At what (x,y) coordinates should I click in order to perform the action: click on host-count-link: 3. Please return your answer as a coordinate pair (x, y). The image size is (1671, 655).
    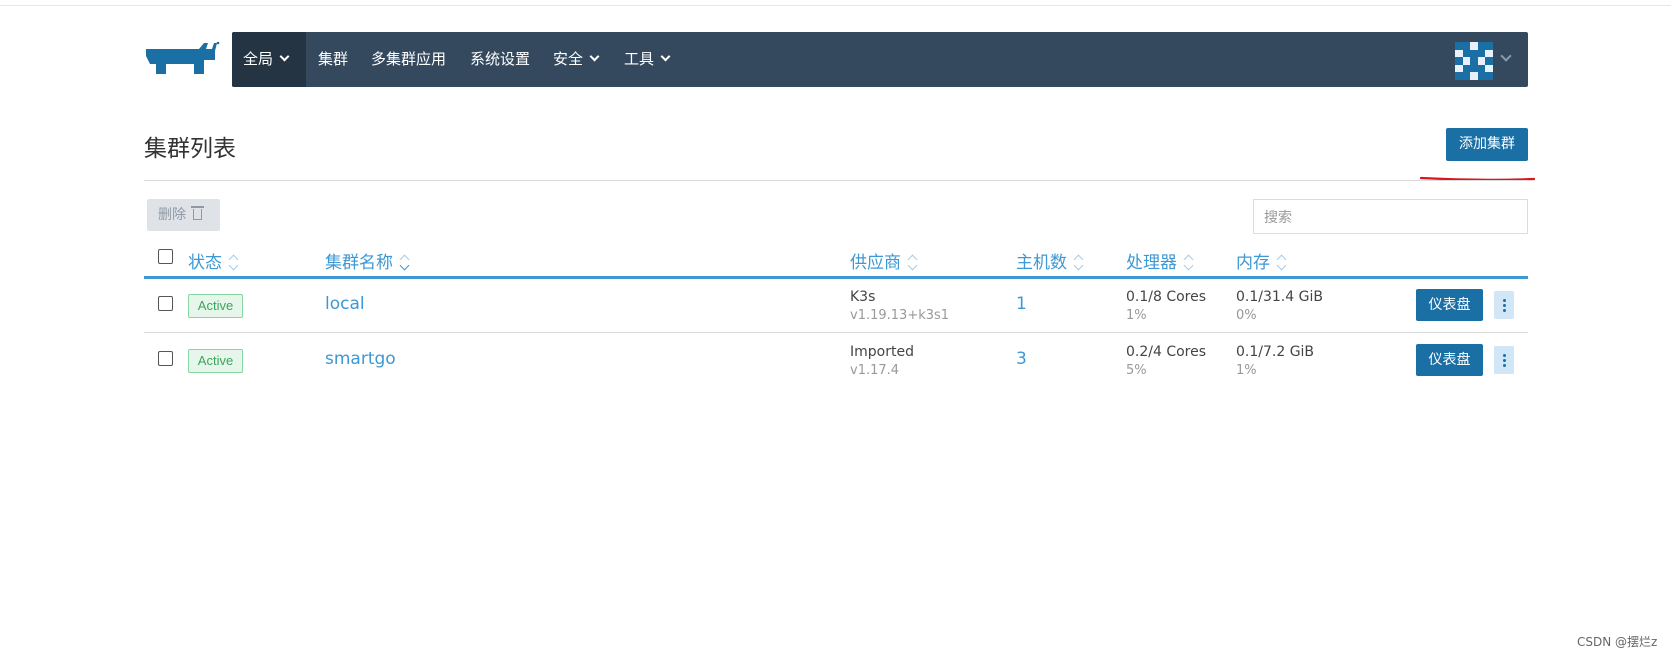
    Looking at the image, I should click on (1021, 359).